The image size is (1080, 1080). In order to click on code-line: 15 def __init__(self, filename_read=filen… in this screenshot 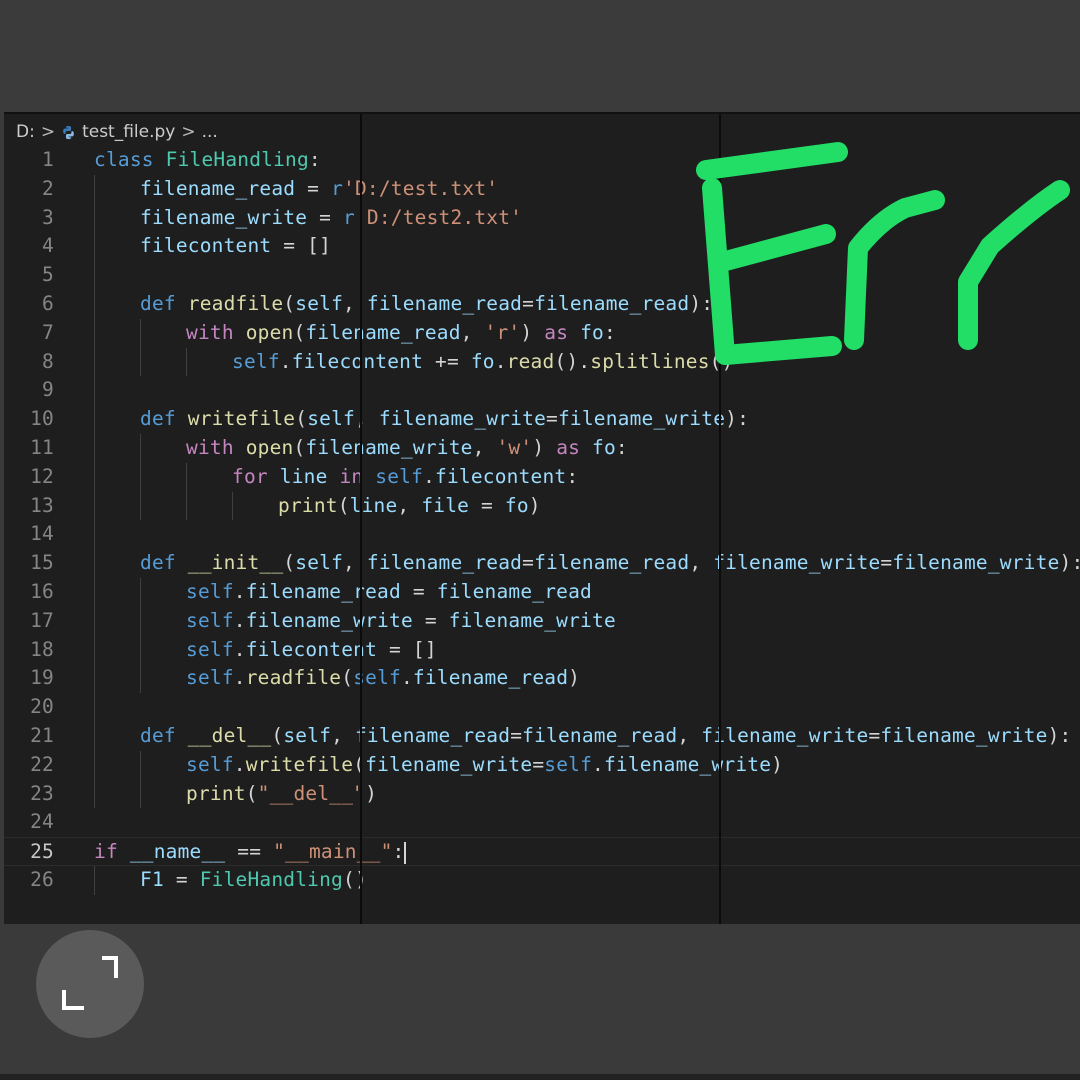, I will do `click(542, 563)`.